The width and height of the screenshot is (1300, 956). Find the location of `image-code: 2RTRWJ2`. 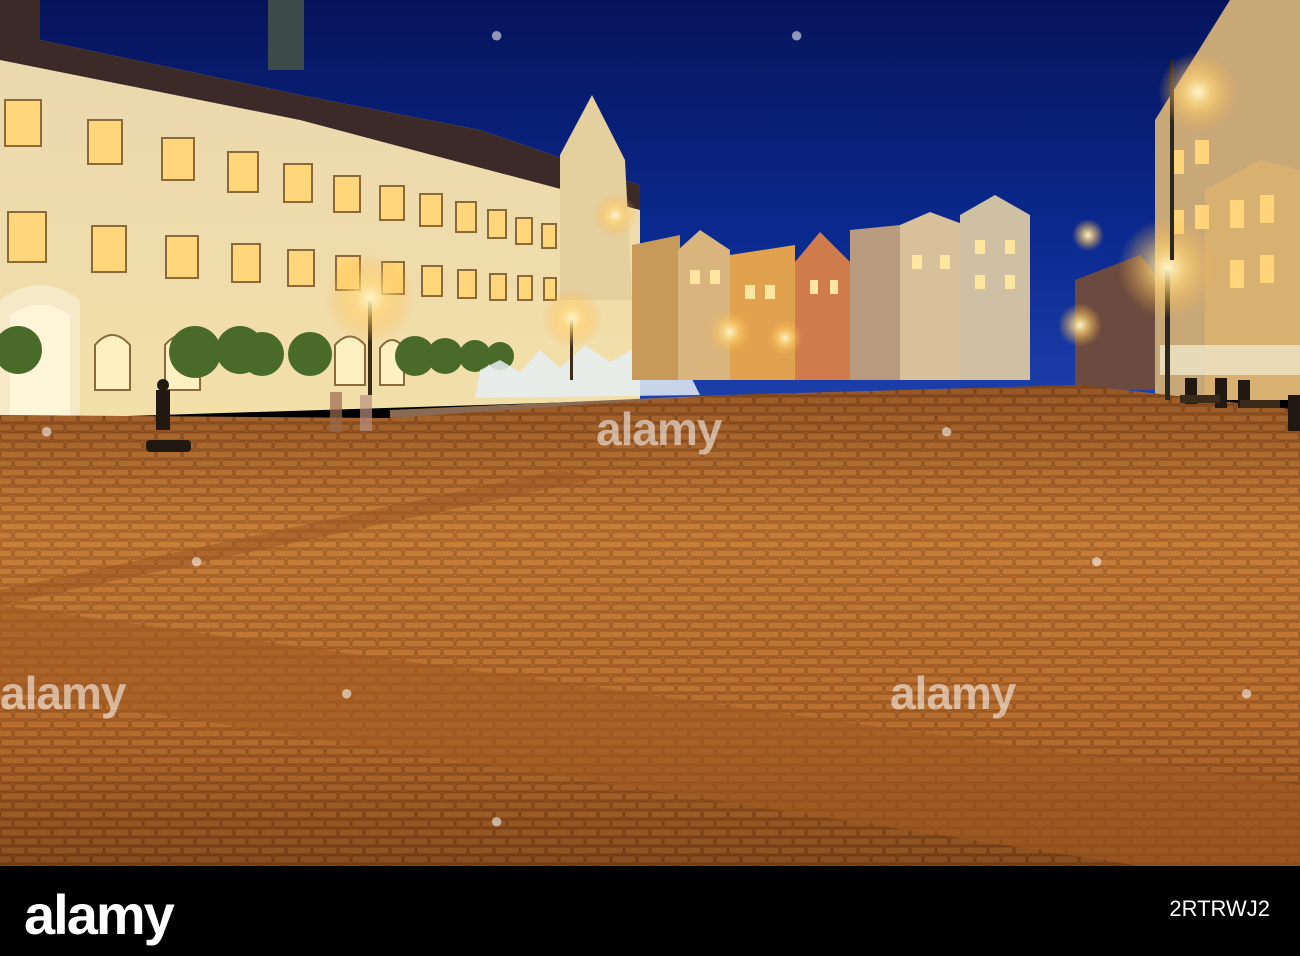

image-code: 2RTRWJ2 is located at coordinates (1219, 908).